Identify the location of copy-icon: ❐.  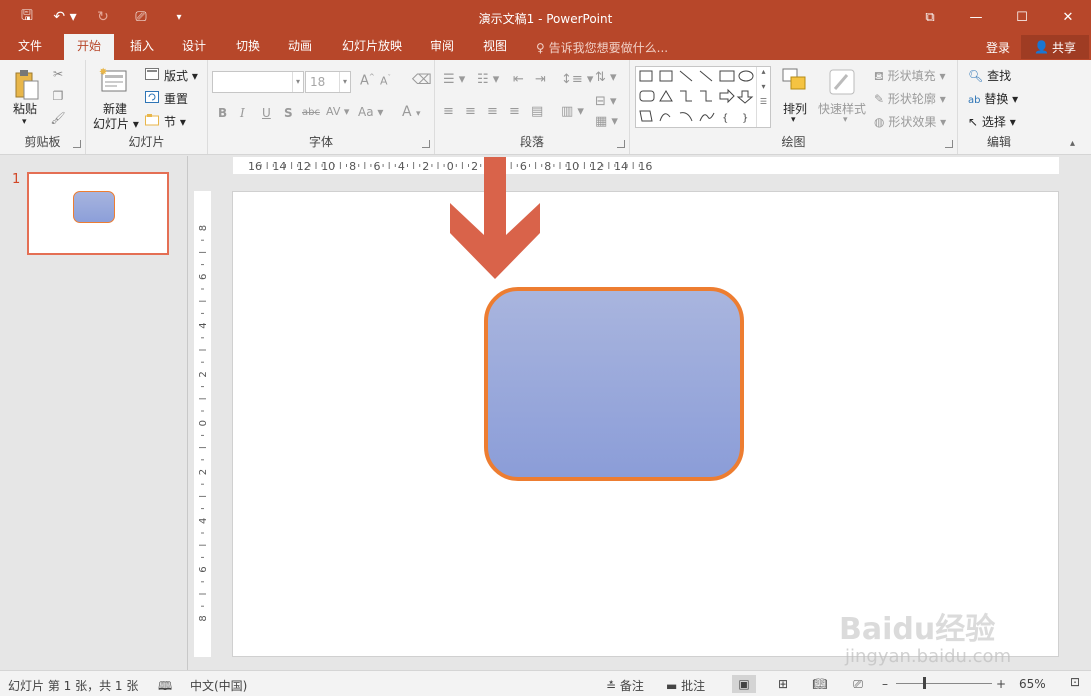
(58, 96).